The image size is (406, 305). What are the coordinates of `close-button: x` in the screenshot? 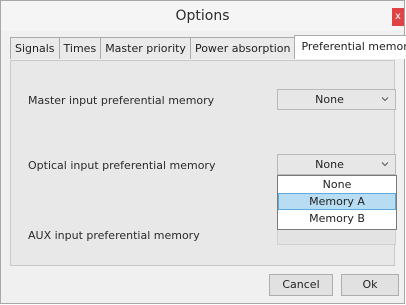 It's located at (398, 17).